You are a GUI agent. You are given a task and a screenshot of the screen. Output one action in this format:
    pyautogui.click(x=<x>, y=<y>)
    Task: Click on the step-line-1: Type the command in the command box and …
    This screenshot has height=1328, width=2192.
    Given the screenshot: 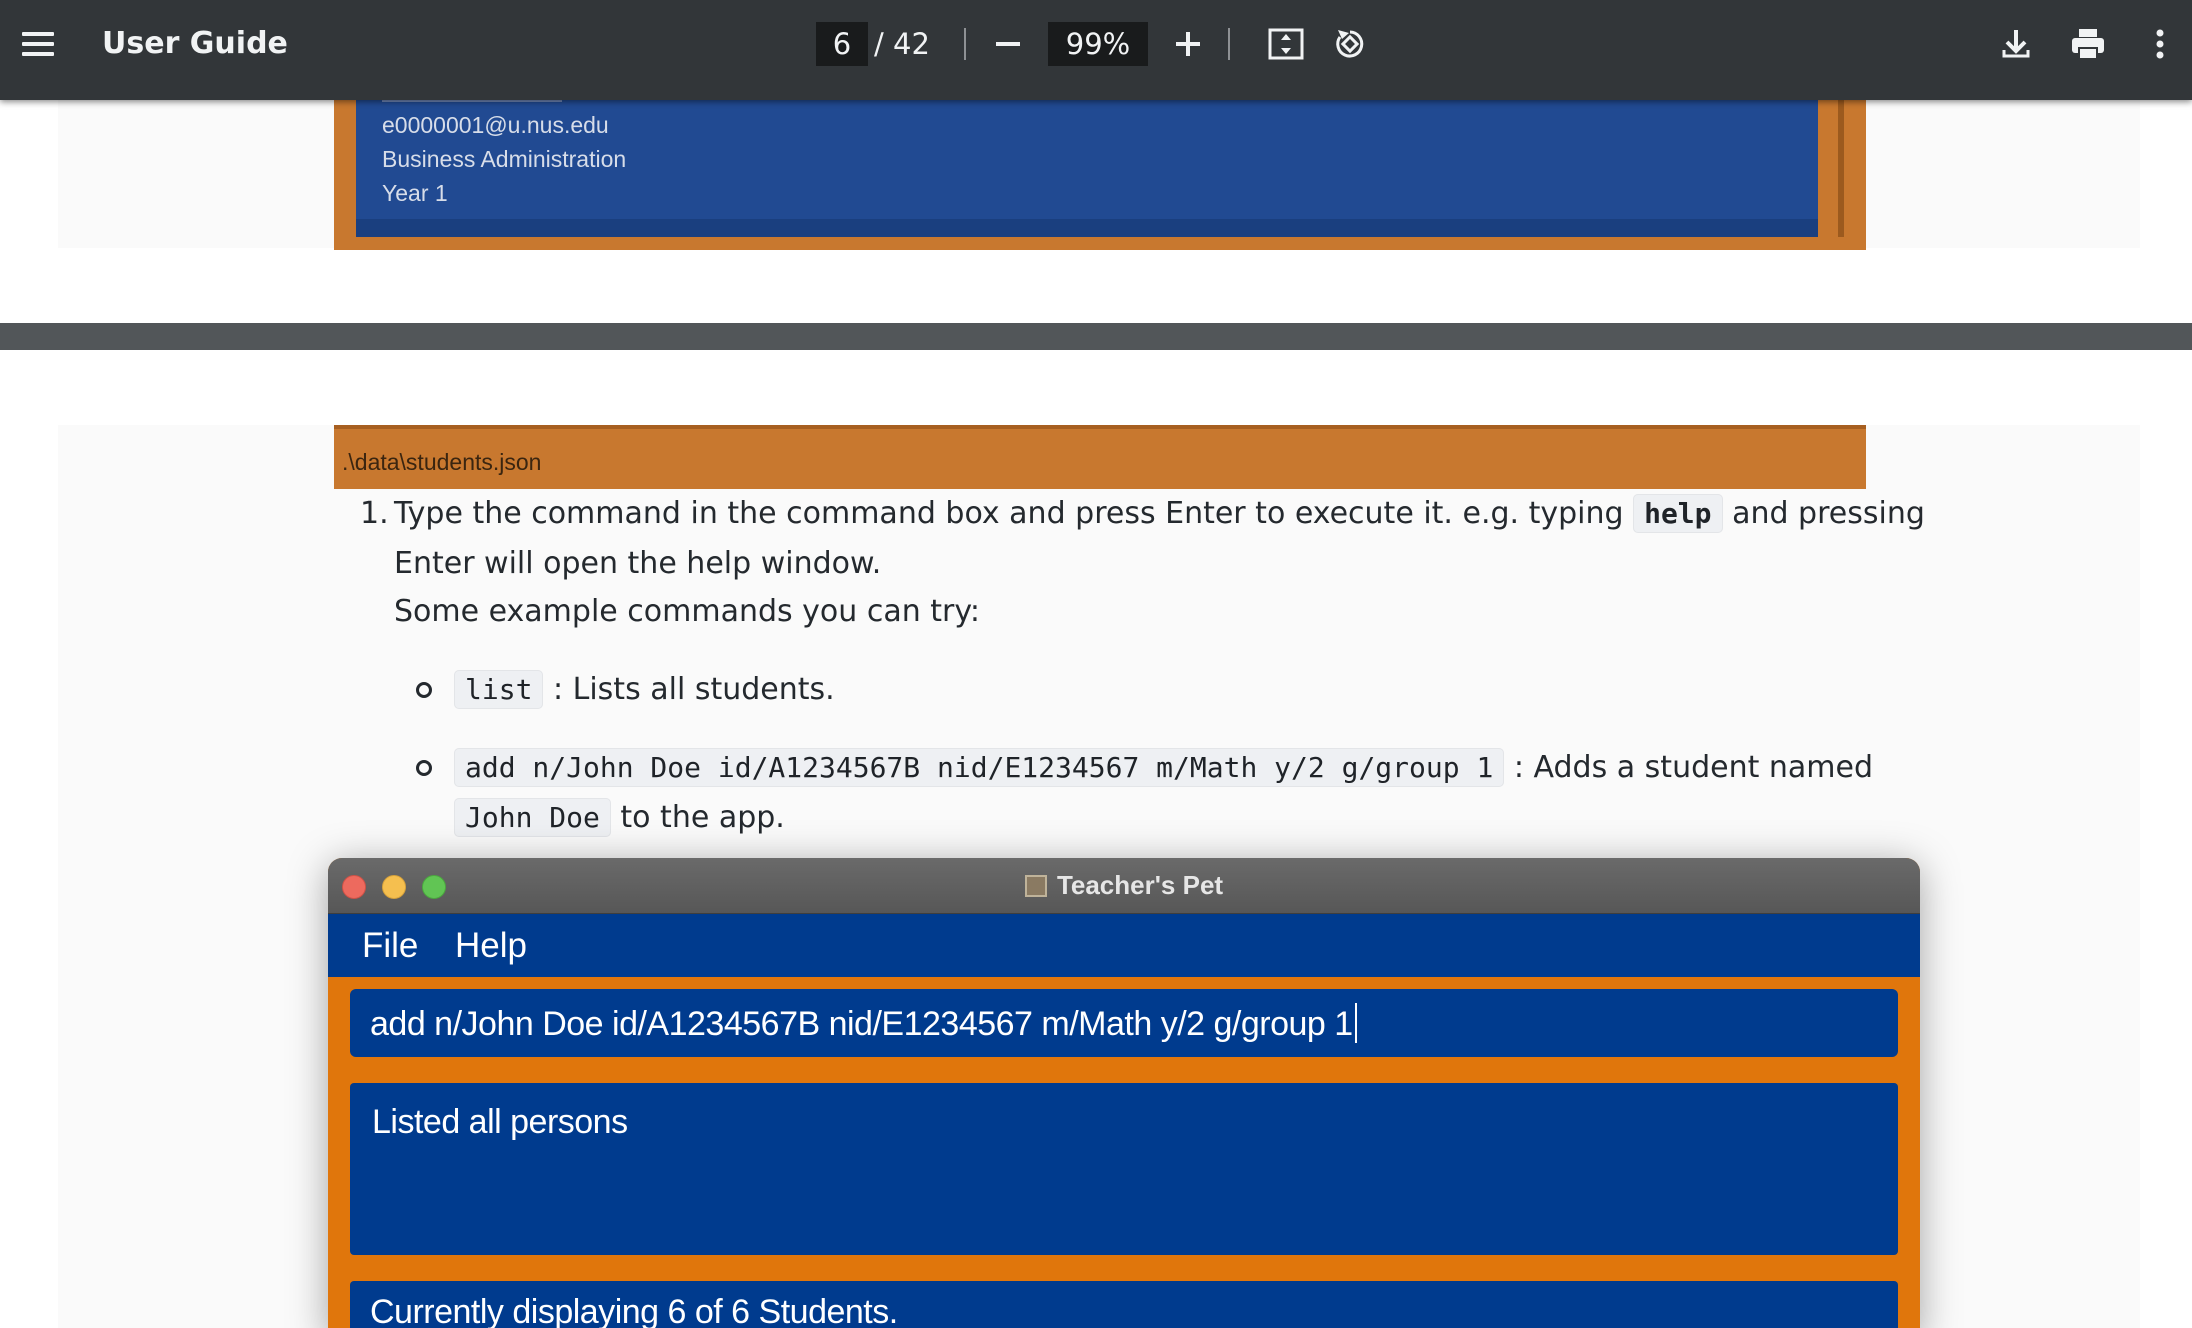 What is the action you would take?
    pyautogui.click(x=1159, y=514)
    